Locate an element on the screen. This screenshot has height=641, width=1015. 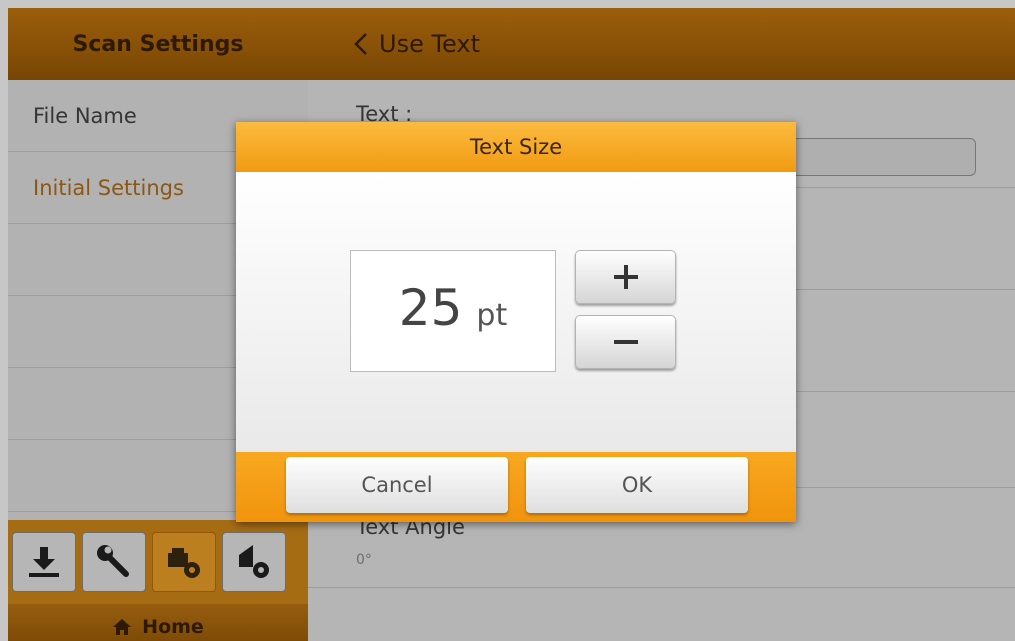
text-size-field: 25 pt is located at coordinates (453, 311).